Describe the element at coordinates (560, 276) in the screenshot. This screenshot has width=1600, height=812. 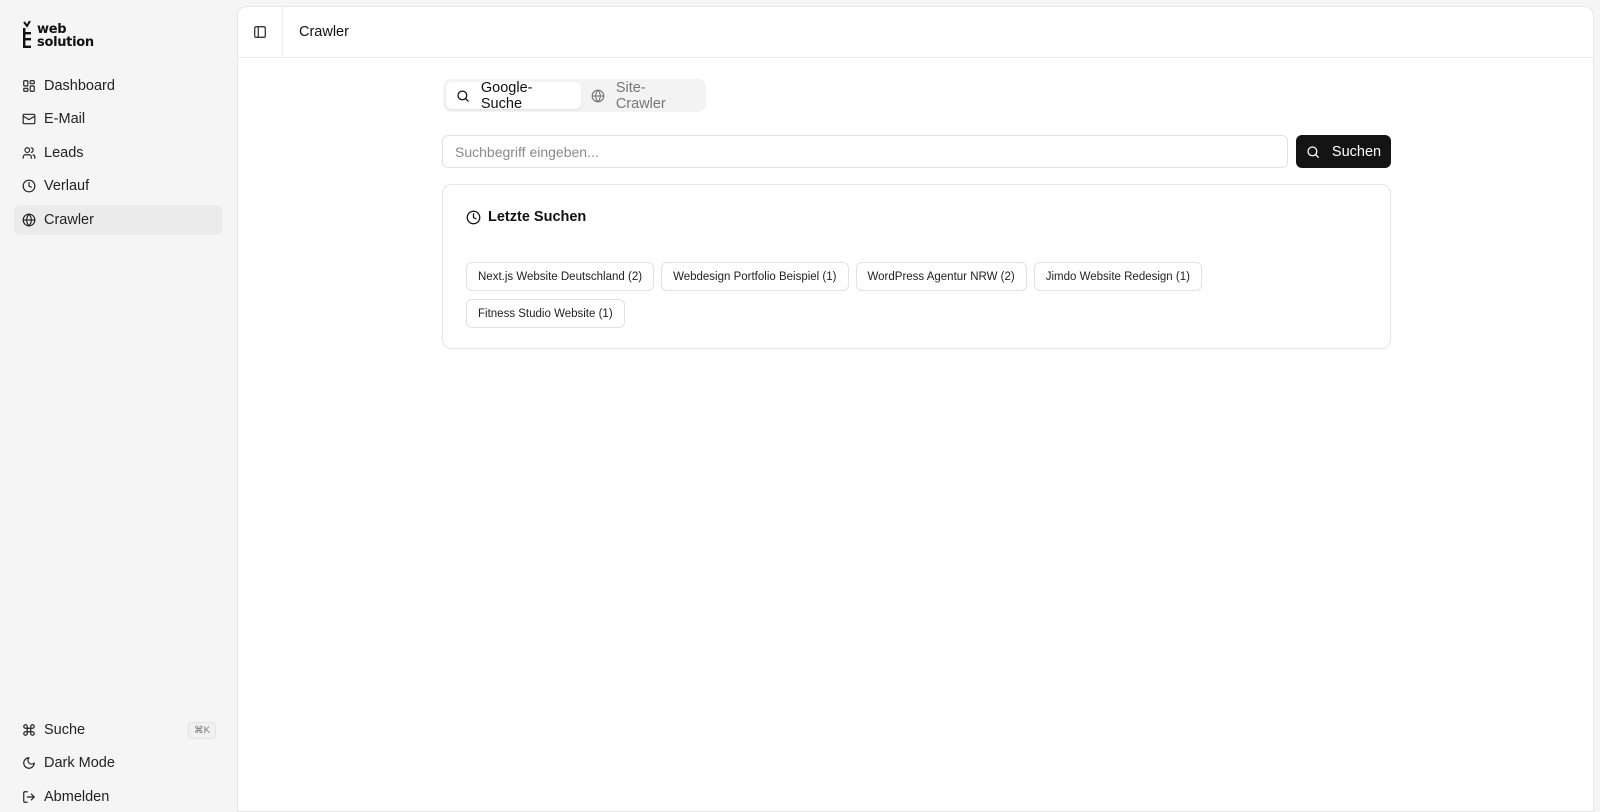
I see `recent-search-chip: Next.js Website Deutschland (2)` at that location.